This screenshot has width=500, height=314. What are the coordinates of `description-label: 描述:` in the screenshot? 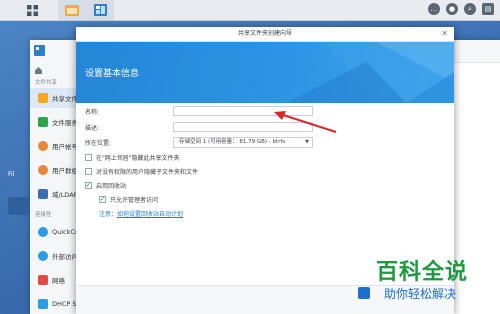 It's located at (92, 128).